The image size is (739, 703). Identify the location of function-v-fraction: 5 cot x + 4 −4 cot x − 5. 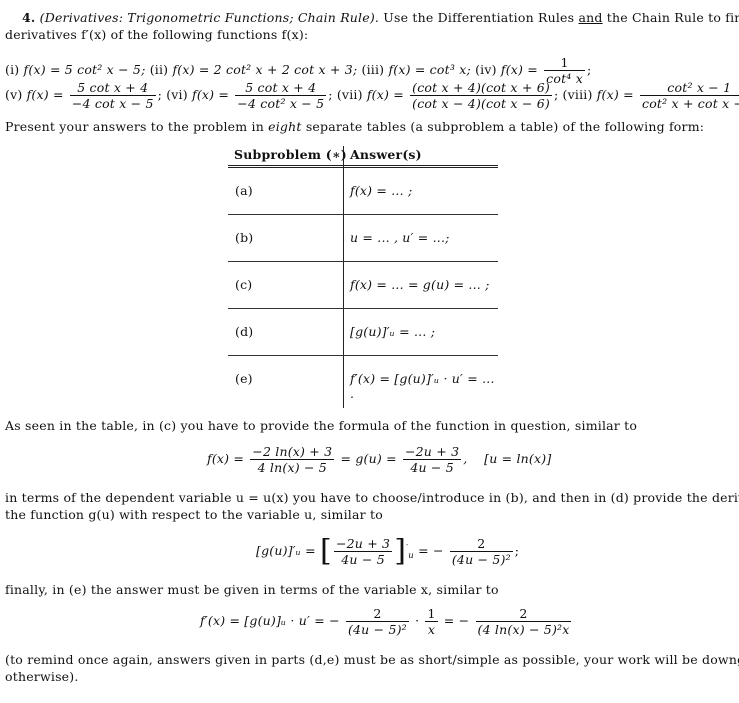
(112, 95).